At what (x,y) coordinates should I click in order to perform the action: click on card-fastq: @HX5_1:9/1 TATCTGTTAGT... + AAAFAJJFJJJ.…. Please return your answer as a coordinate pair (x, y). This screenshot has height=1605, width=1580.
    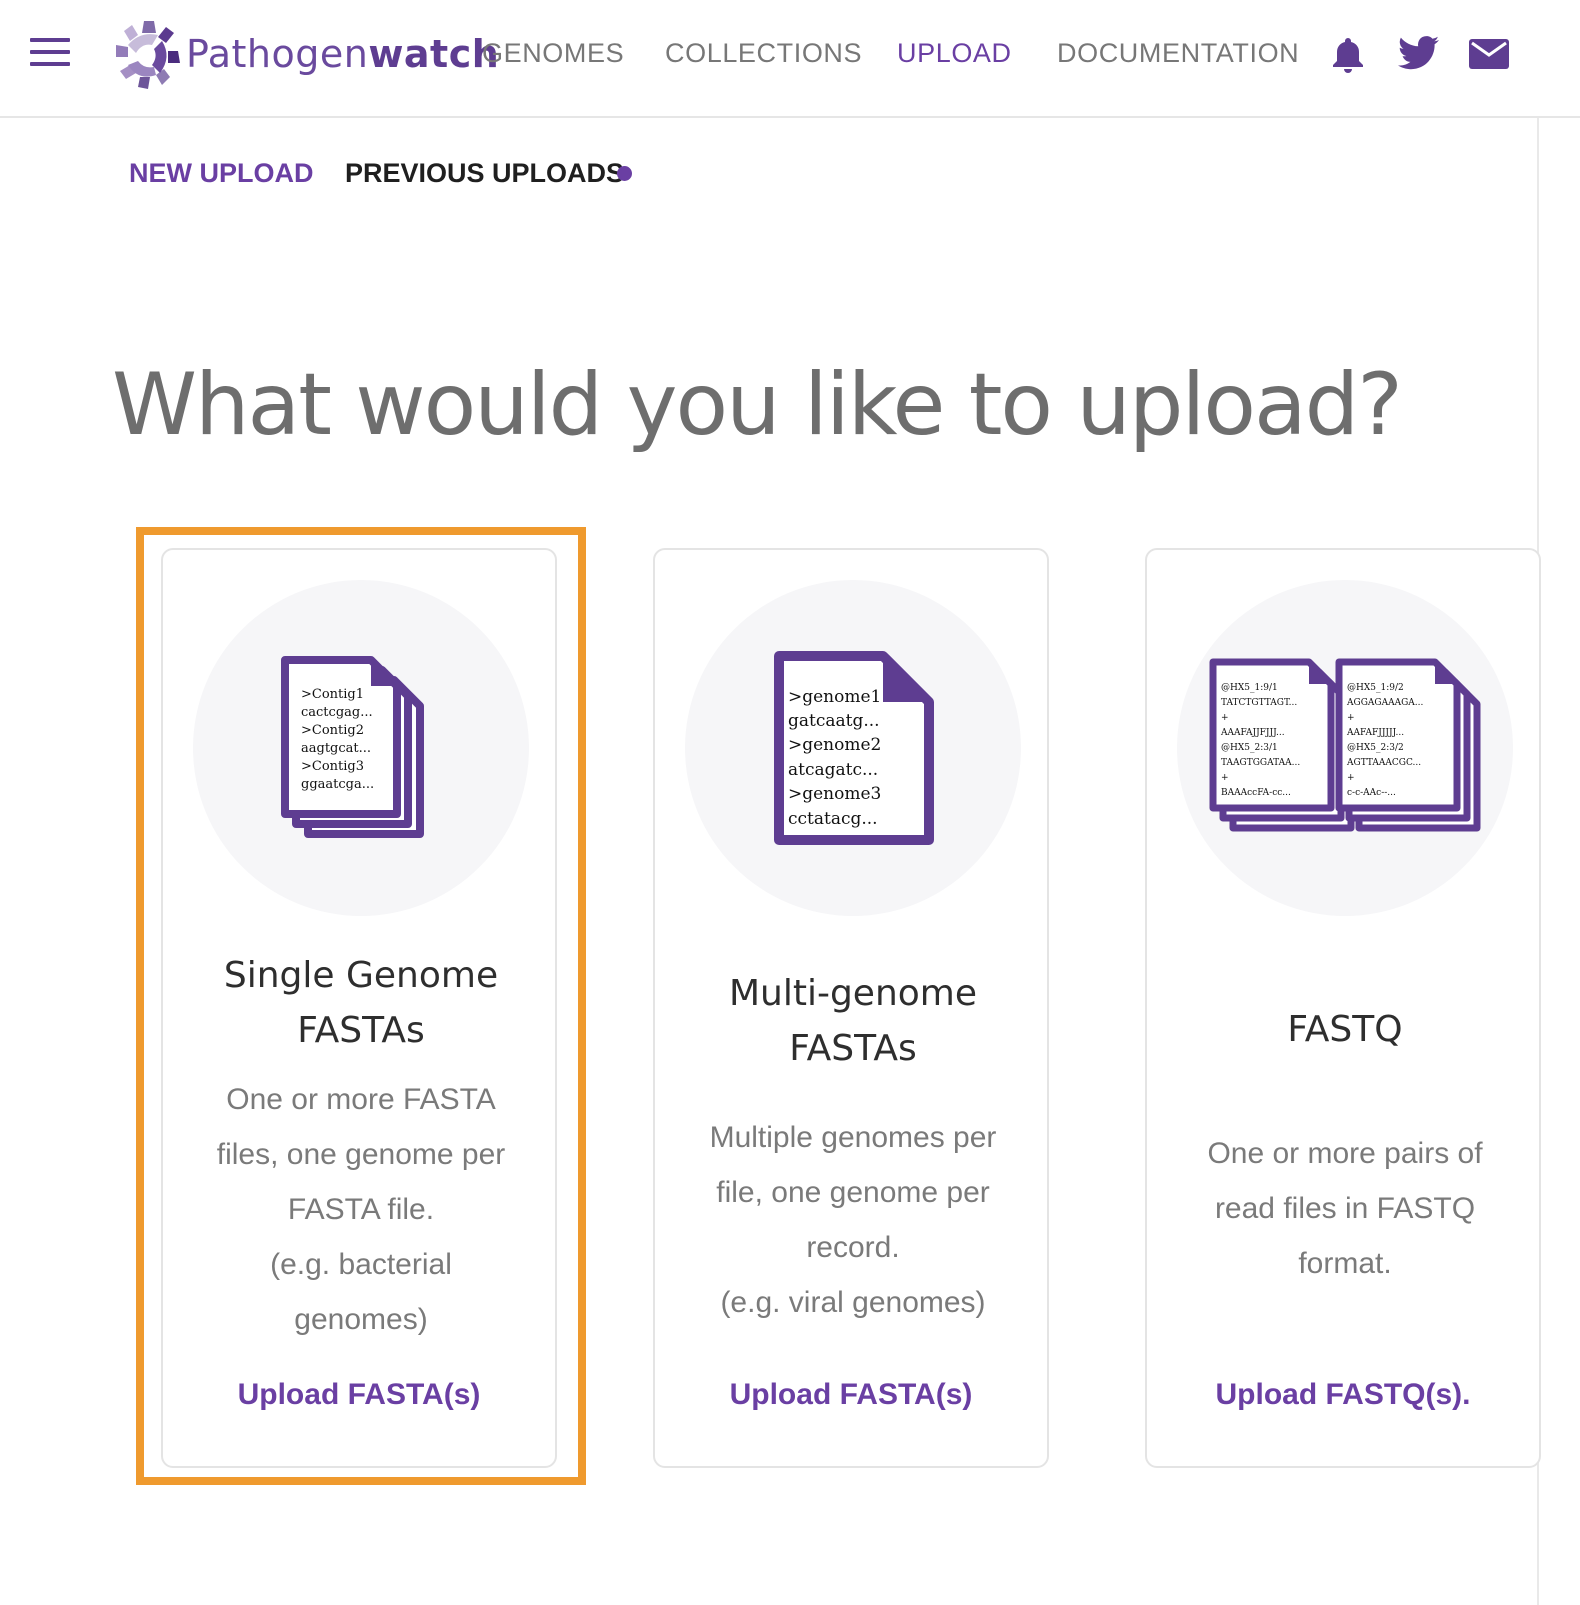
    Looking at the image, I should click on (1343, 1008).